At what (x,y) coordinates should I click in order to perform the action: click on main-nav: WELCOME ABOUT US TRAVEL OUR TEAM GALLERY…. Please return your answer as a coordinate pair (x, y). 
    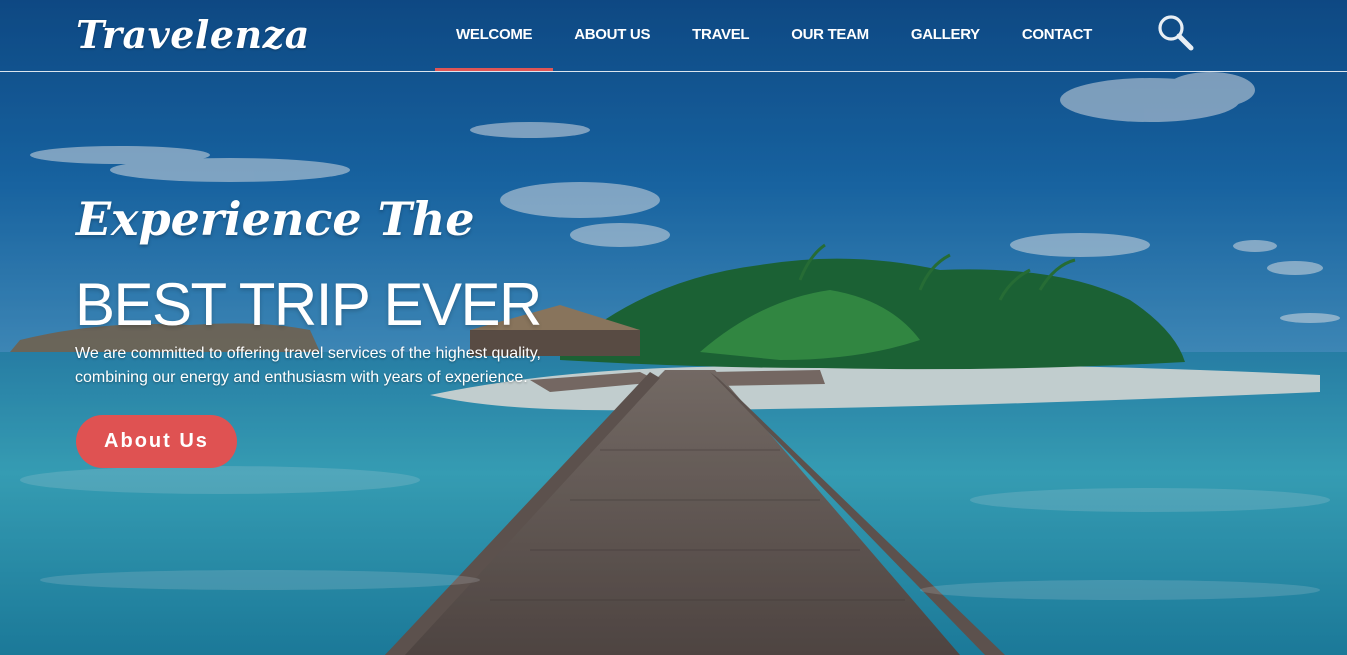
    Looking at the image, I should click on (774, 35).